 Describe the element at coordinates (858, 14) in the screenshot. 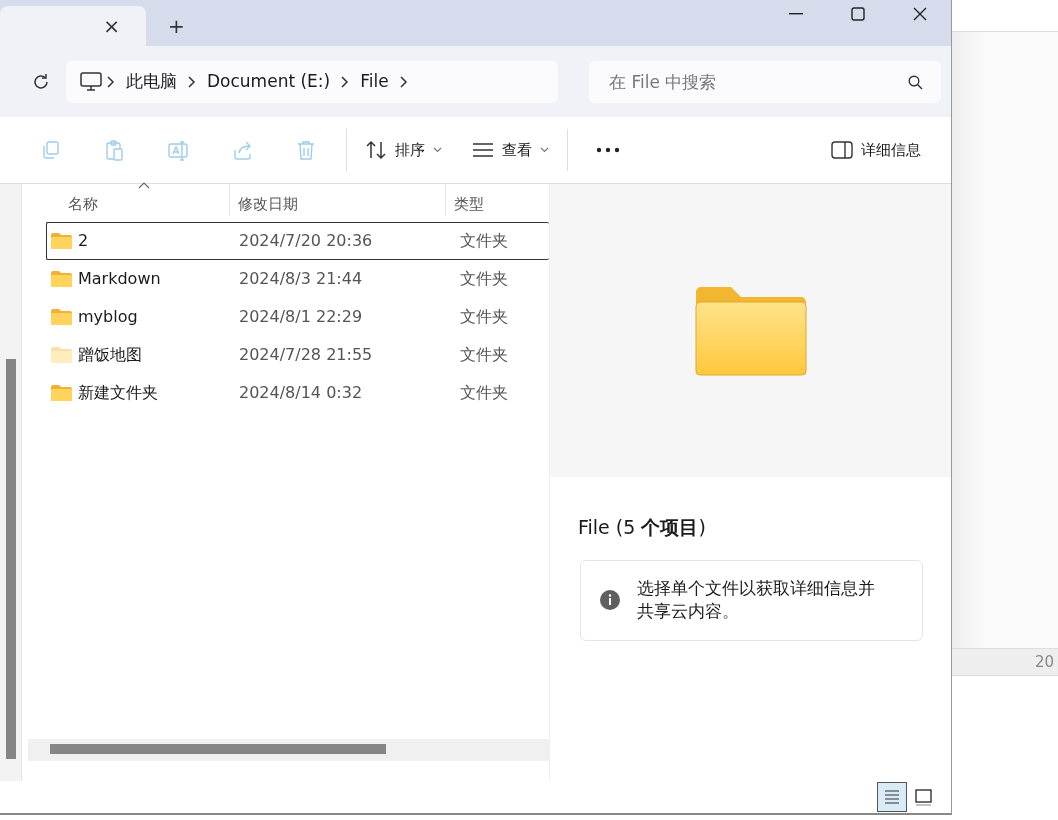

I see `maximize-icon` at that location.